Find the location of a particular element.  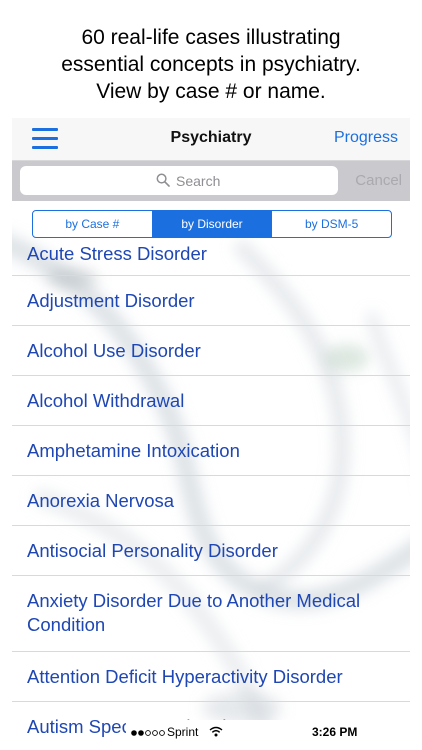

list-item-label: Acute Stress Disorder is located at coordinates (117, 253).